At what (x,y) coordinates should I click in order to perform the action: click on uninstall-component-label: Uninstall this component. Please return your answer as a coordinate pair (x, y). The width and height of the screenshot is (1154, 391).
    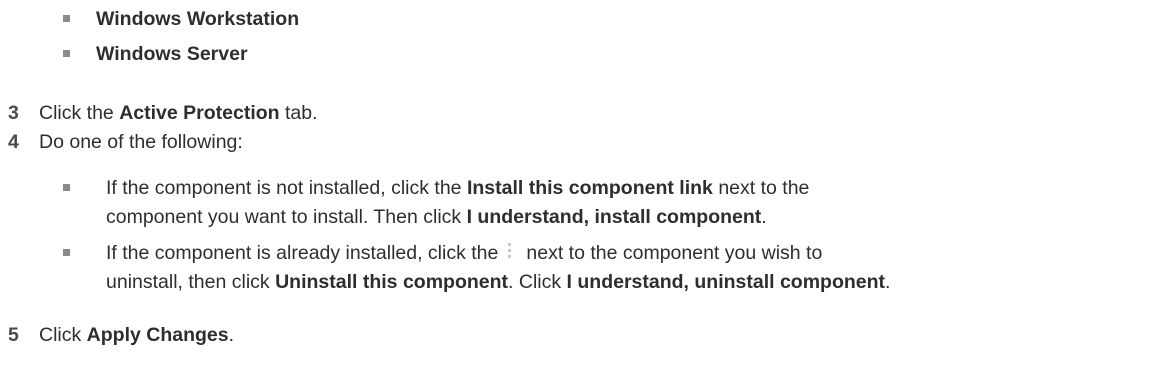
    Looking at the image, I should click on (392, 282).